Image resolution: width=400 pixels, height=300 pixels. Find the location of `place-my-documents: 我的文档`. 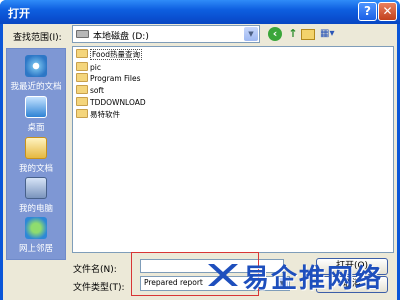

place-my-documents: 我的文档 is located at coordinates (36, 155).